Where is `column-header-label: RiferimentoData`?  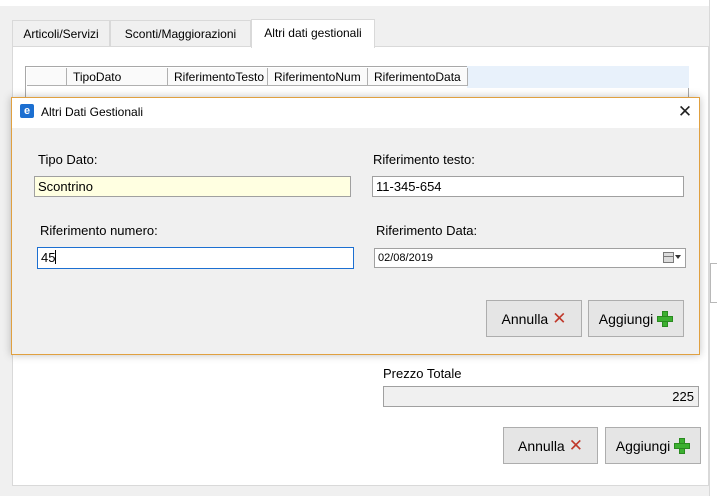 column-header-label: RiferimentoData is located at coordinates (417, 77).